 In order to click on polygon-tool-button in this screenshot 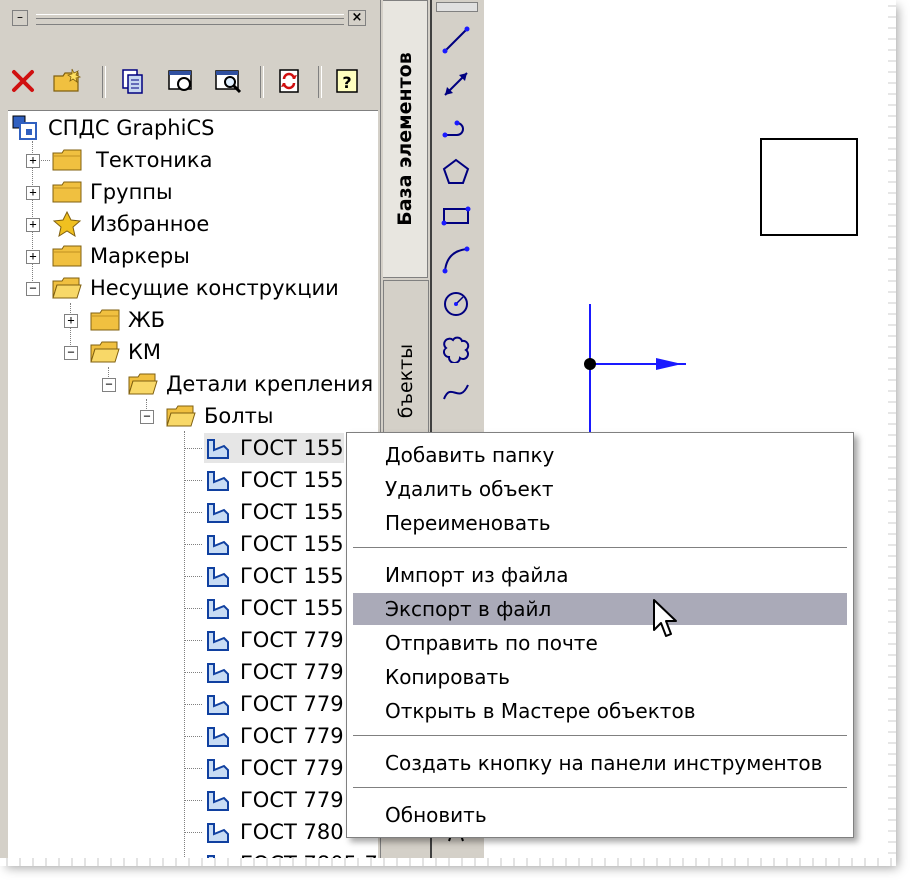, I will do `click(456, 172)`.